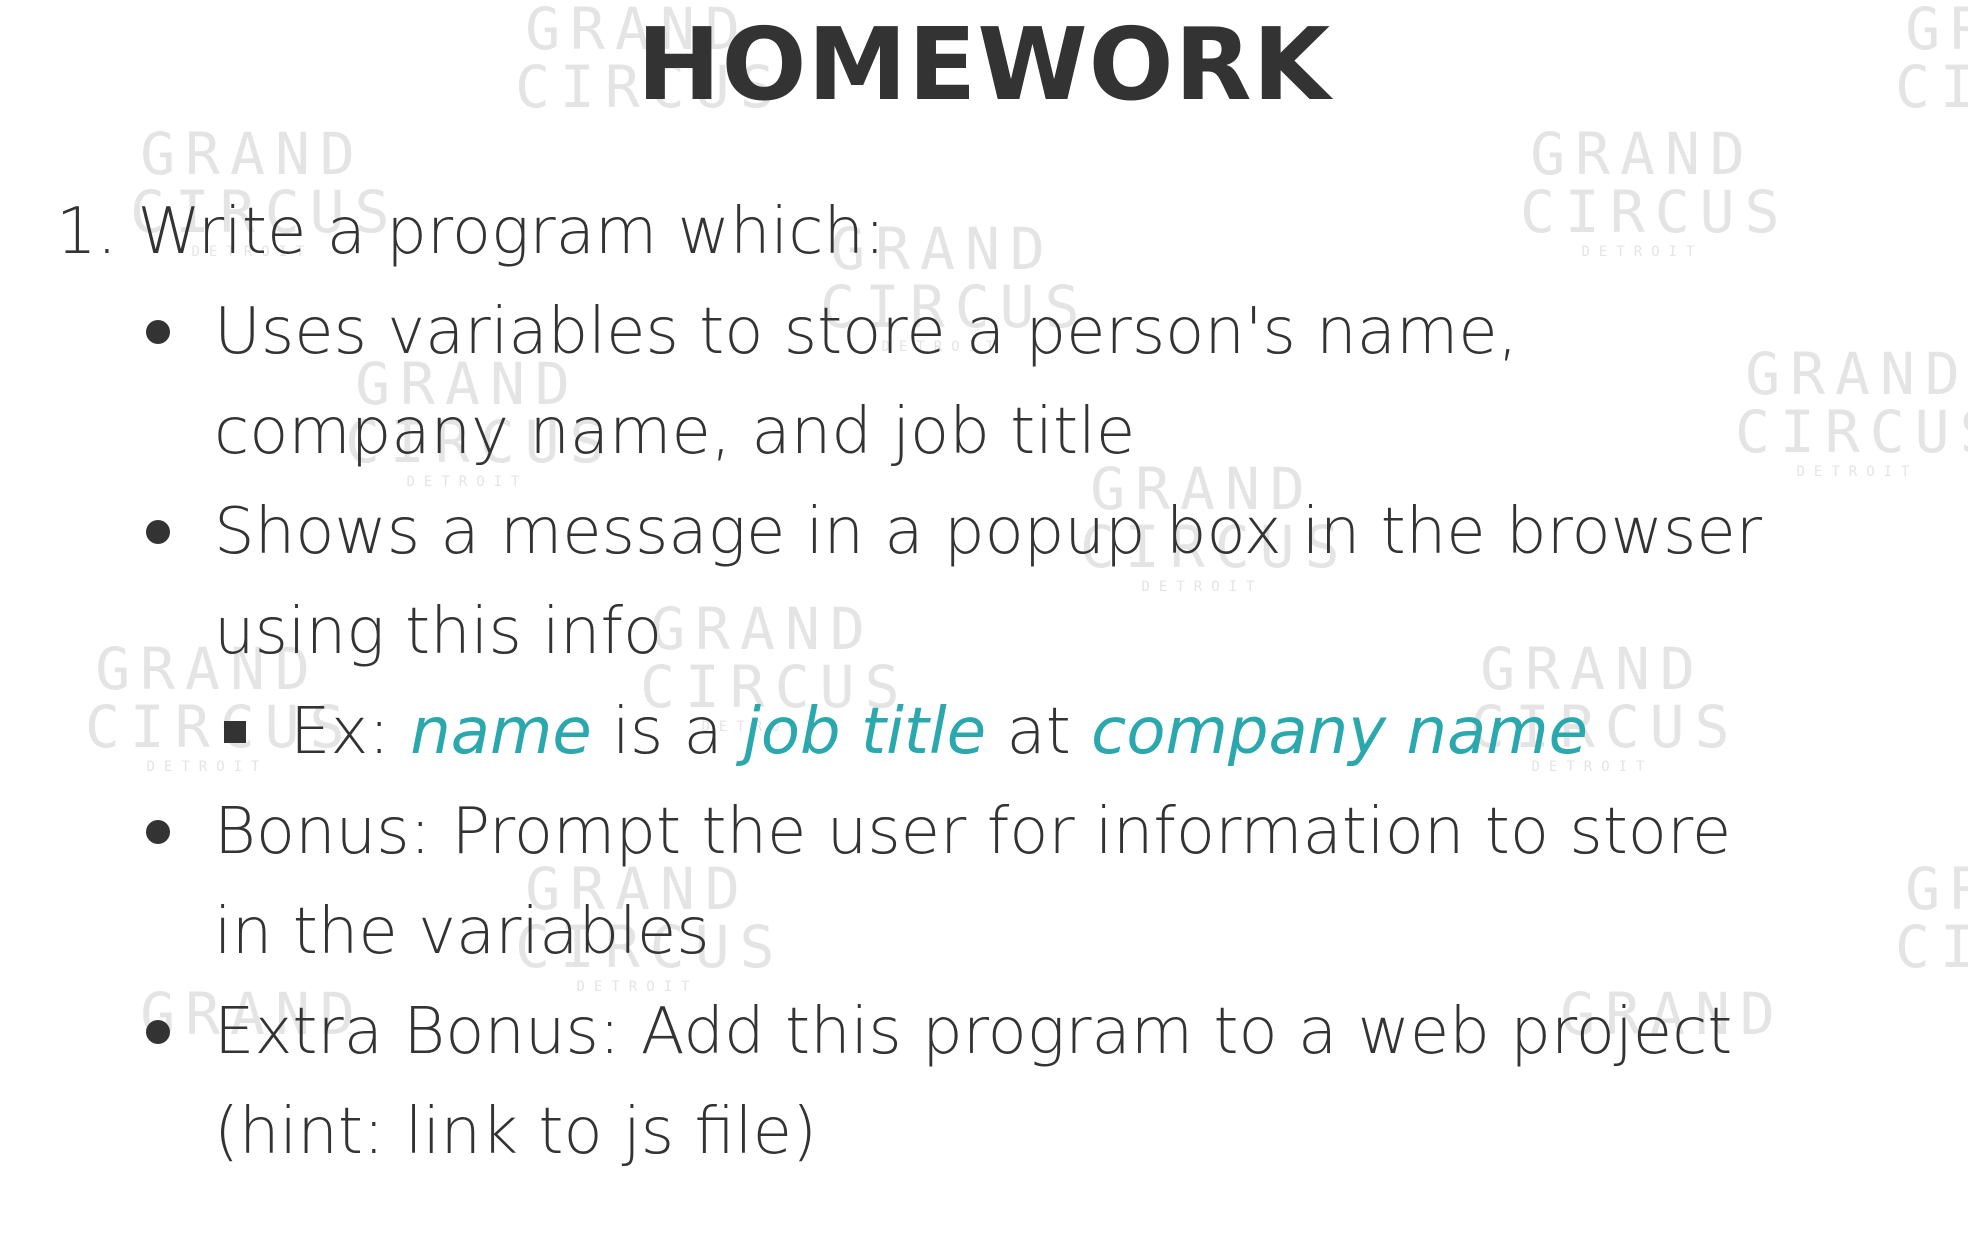  I want to click on watermark-logo: GRAND CIRCUS, so click(1931, 918).